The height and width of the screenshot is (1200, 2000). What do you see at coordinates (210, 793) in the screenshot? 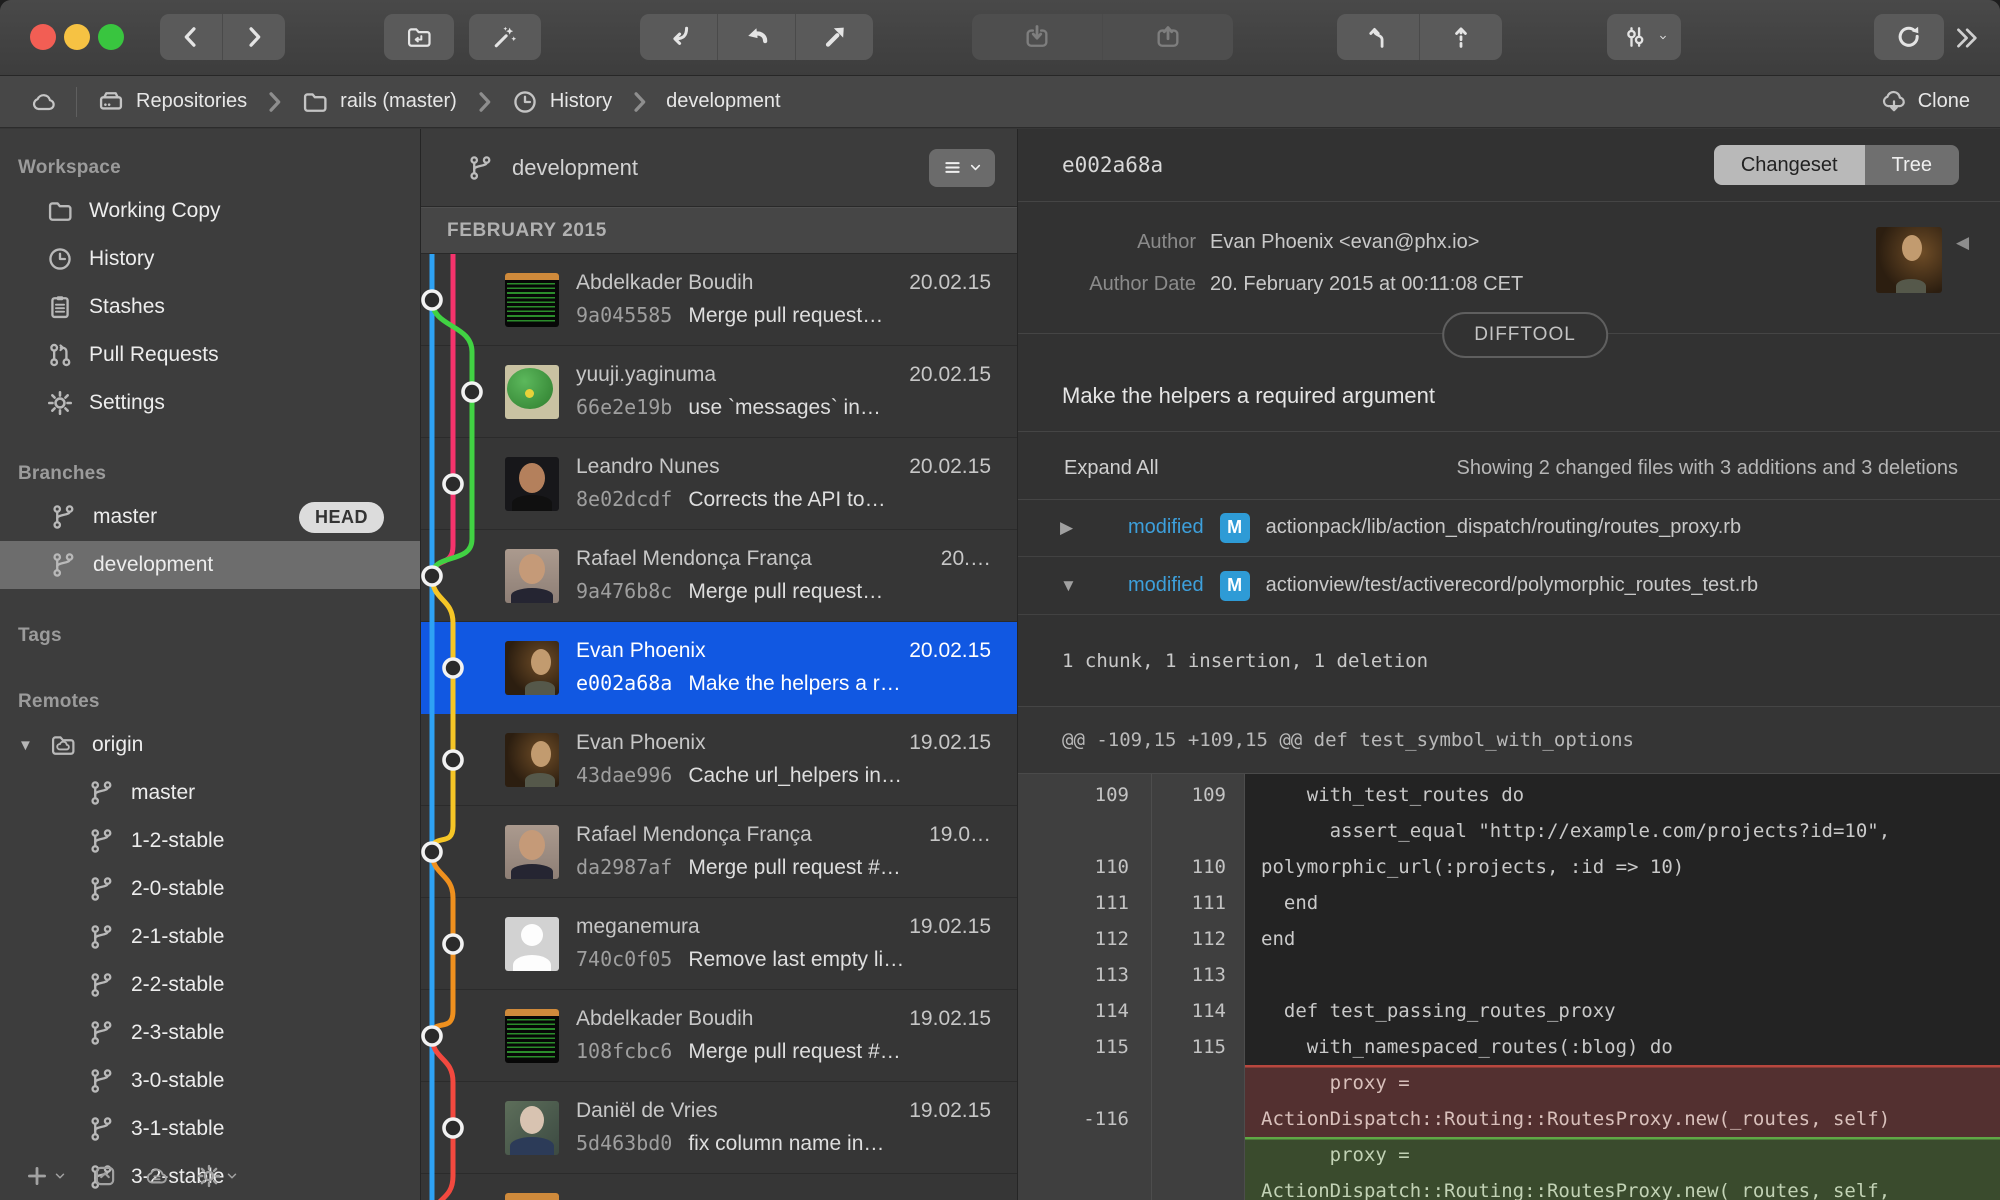
I see `sidebar-remote-branch-master: master` at bounding box center [210, 793].